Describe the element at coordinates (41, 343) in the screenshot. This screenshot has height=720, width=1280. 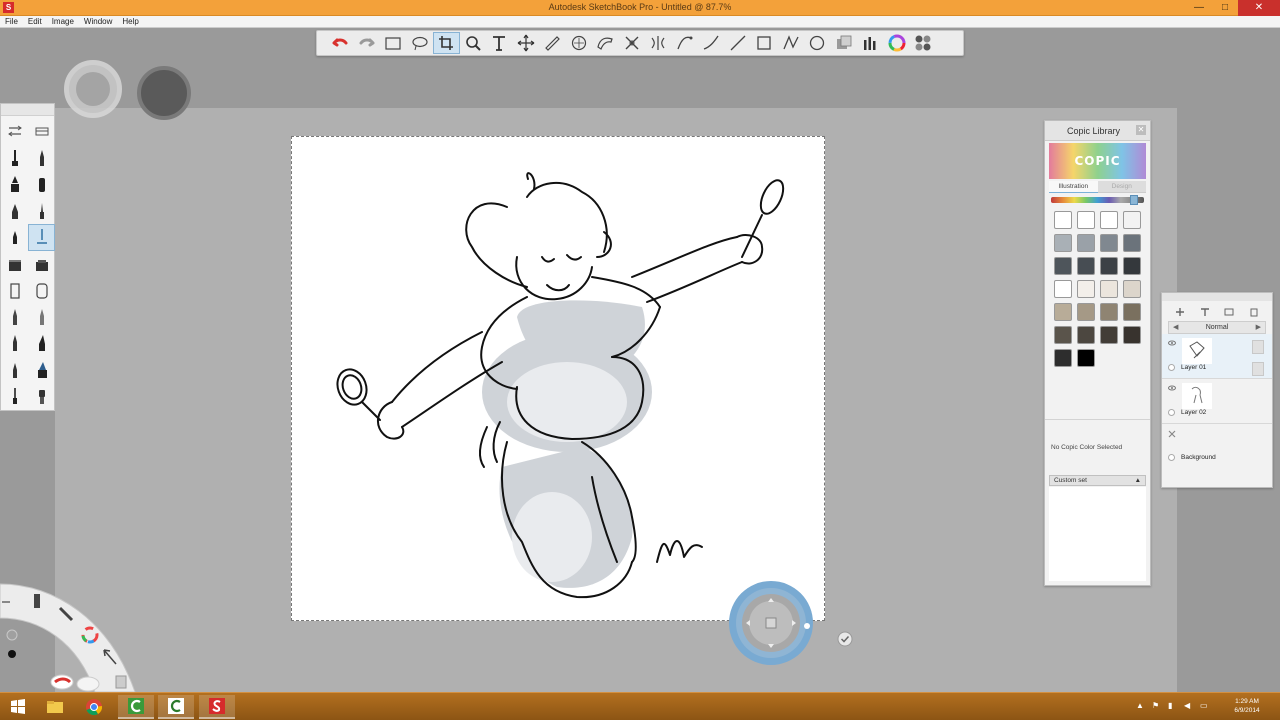
I see `calligraphy-brush-icon` at that location.